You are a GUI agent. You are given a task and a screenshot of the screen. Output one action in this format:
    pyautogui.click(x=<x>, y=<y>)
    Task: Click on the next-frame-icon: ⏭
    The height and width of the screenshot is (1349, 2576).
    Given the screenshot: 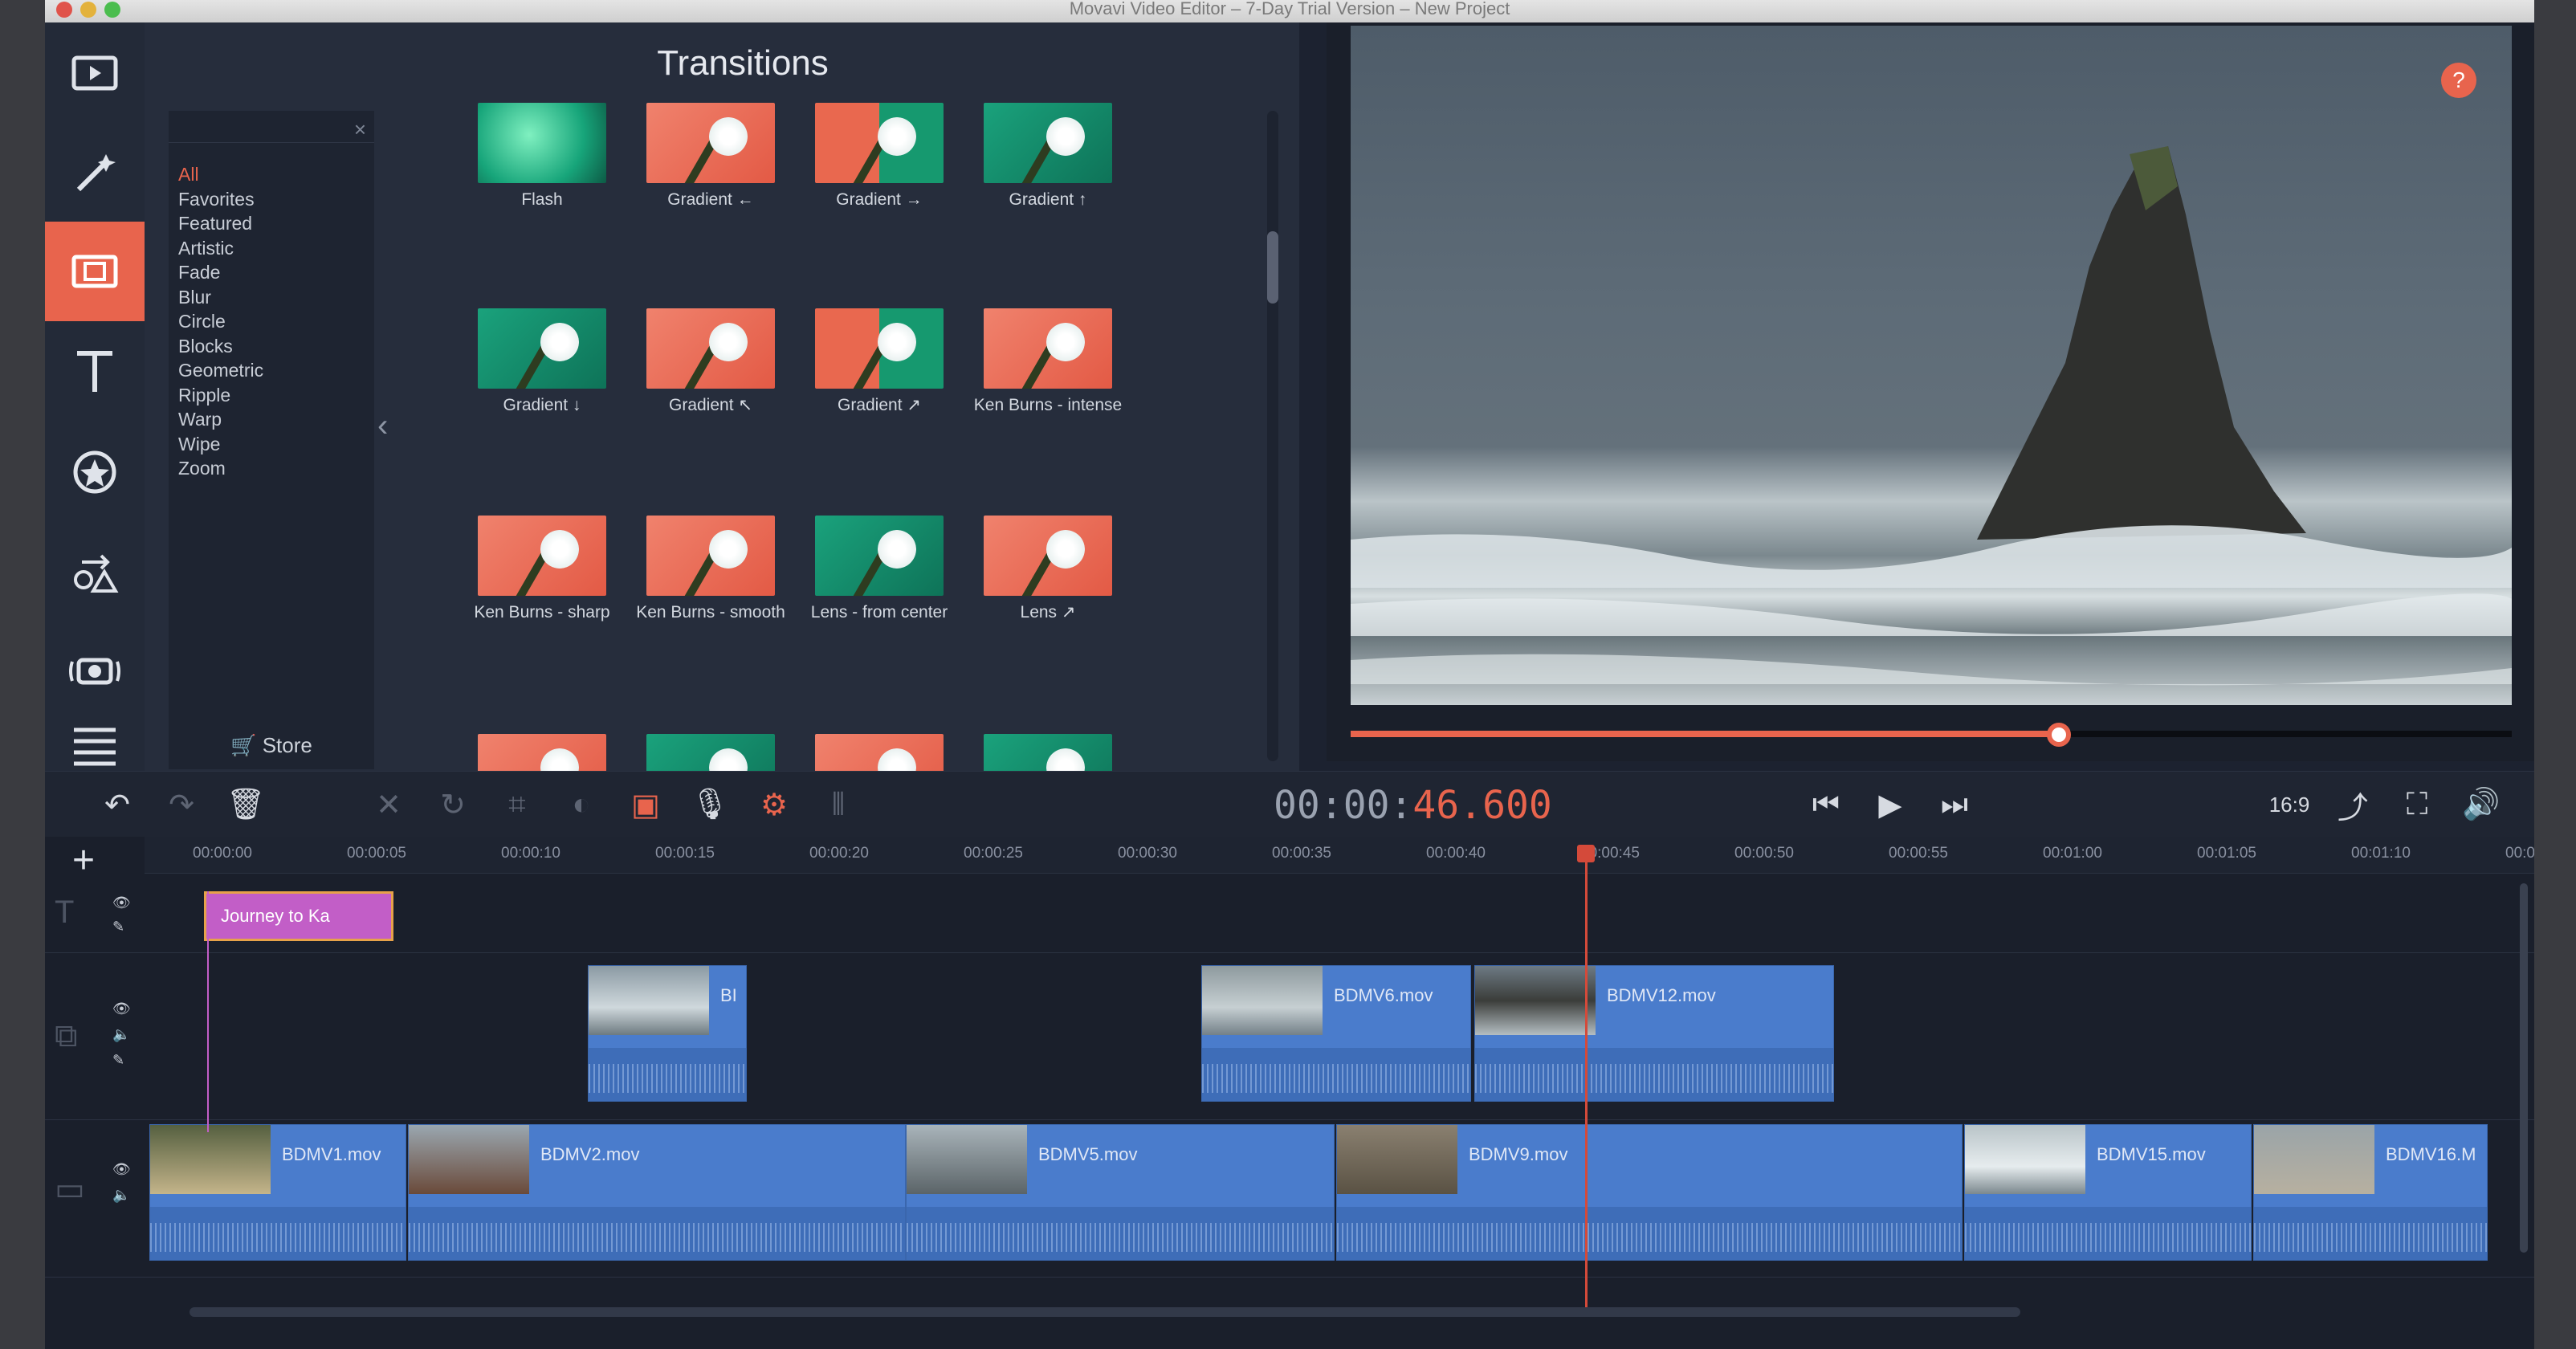 What is the action you would take?
    pyautogui.click(x=1954, y=804)
    